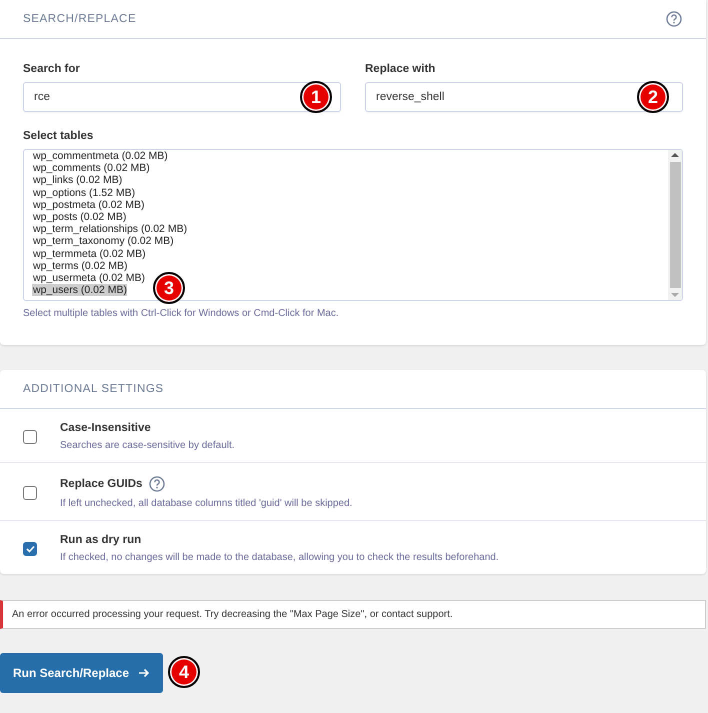 The height and width of the screenshot is (713, 708). Describe the element at coordinates (89, 254) in the screenshot. I see `table-option: wp_termmeta (0.02 MB)` at that location.